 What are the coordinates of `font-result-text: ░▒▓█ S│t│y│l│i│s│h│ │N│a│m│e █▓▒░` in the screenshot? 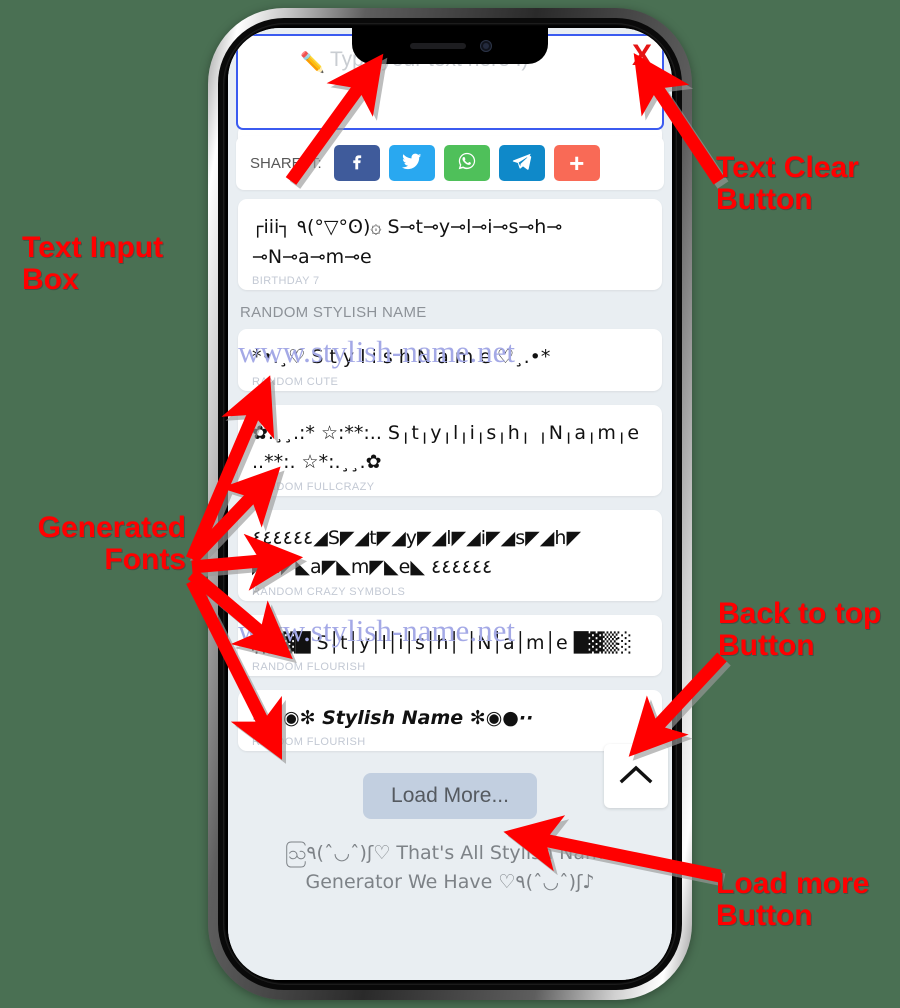 It's located at (442, 642).